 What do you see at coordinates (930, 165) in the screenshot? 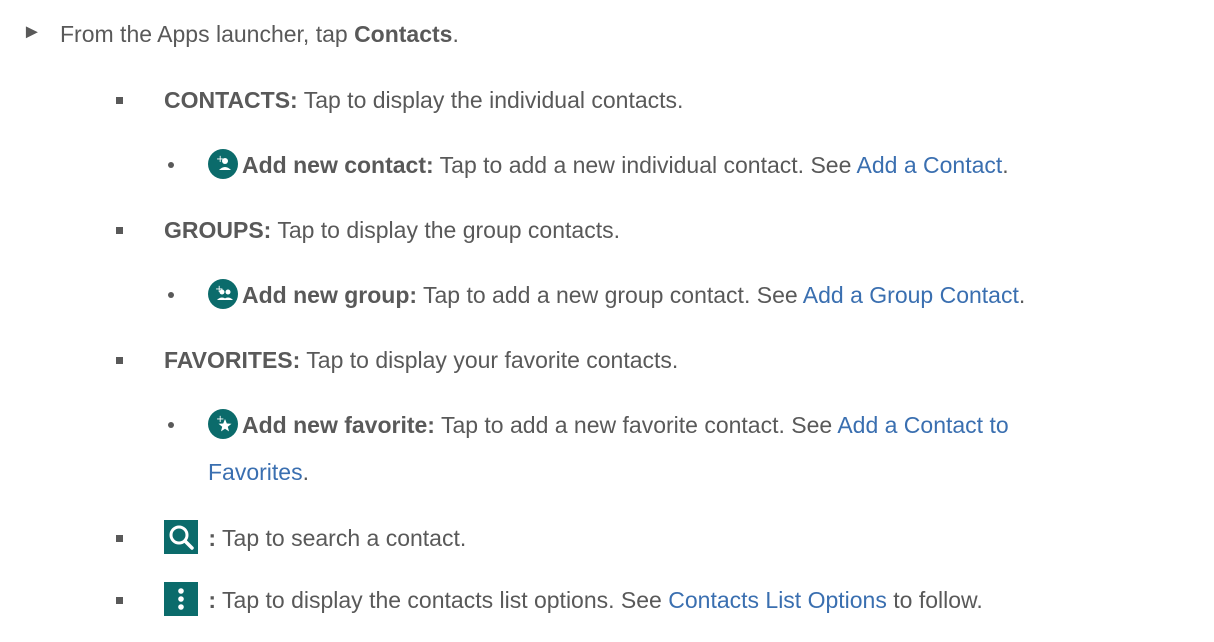
I see `add-contact-link: Add a Contact` at bounding box center [930, 165].